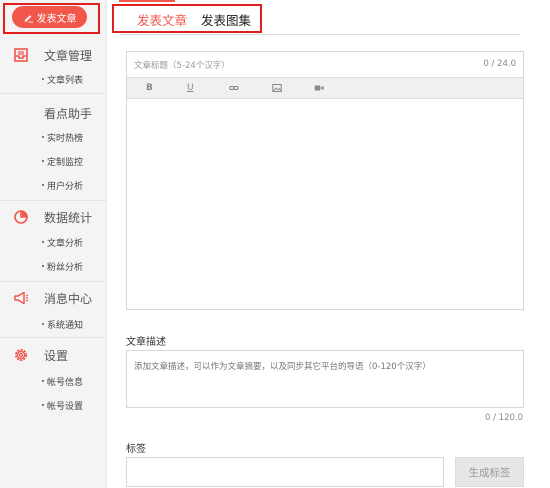  I want to click on bold-icon: B, so click(149, 88).